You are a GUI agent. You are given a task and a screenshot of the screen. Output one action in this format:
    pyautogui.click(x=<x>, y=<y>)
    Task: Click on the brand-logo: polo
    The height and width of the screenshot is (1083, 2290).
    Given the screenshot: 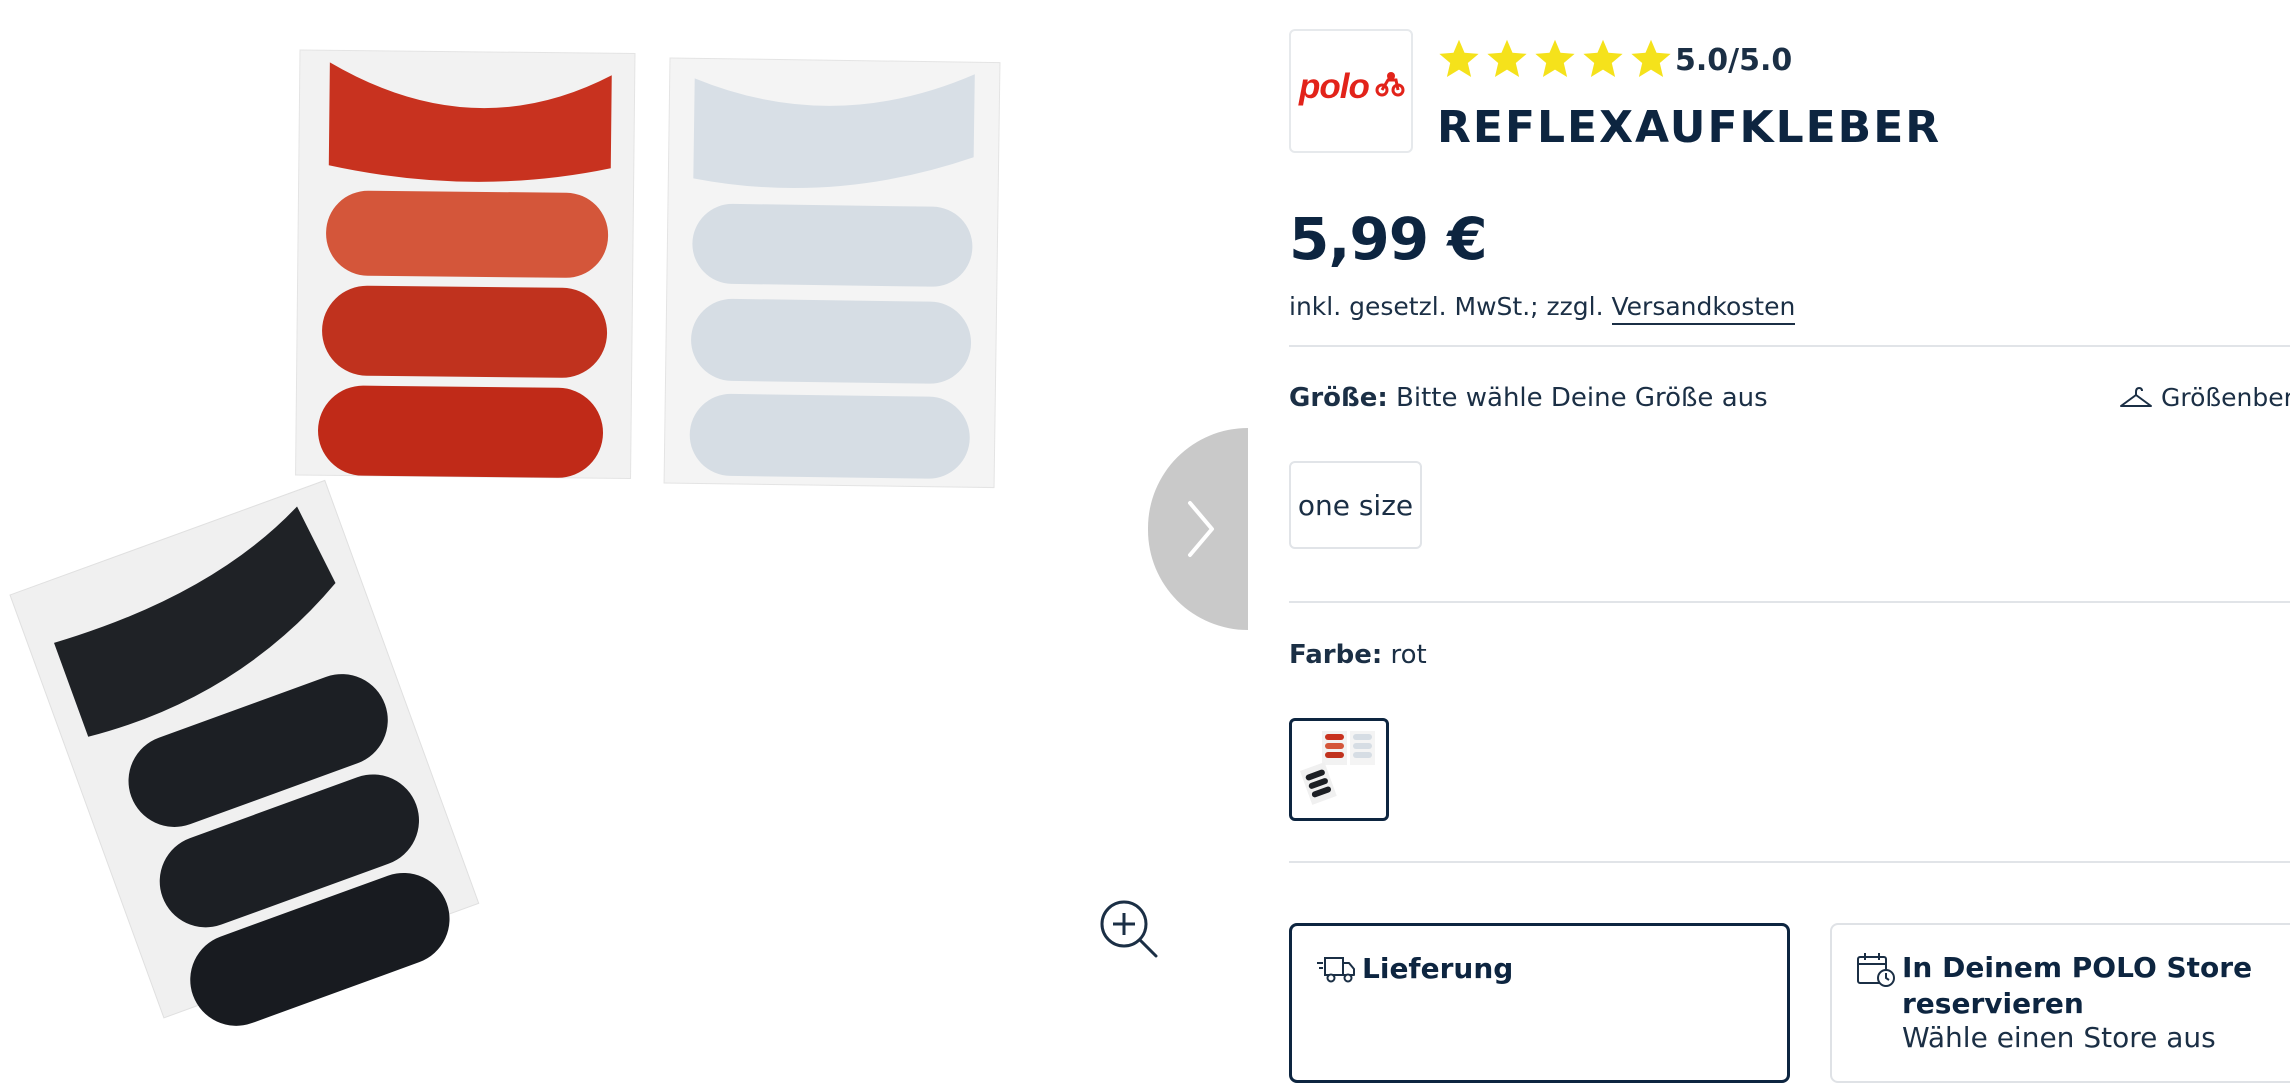 What is the action you would take?
    pyautogui.click(x=1351, y=91)
    